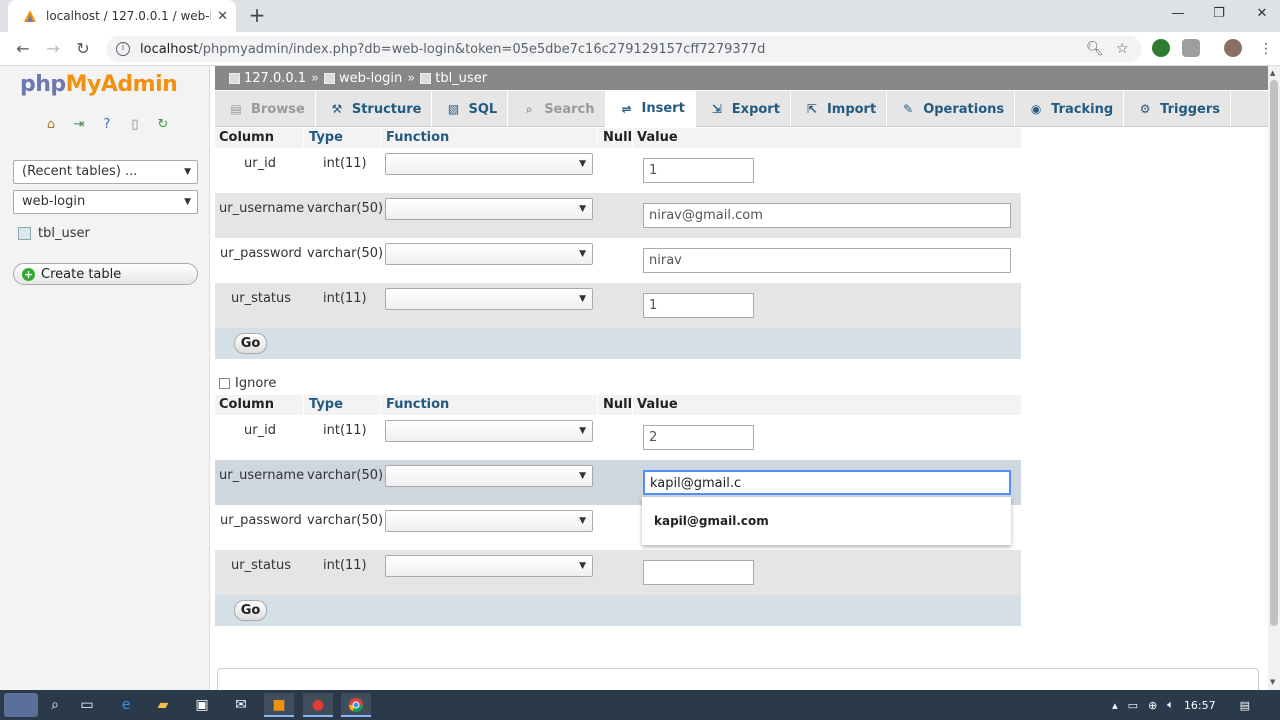  I want to click on show-hidden-icons-icon: ▴, so click(1115, 705).